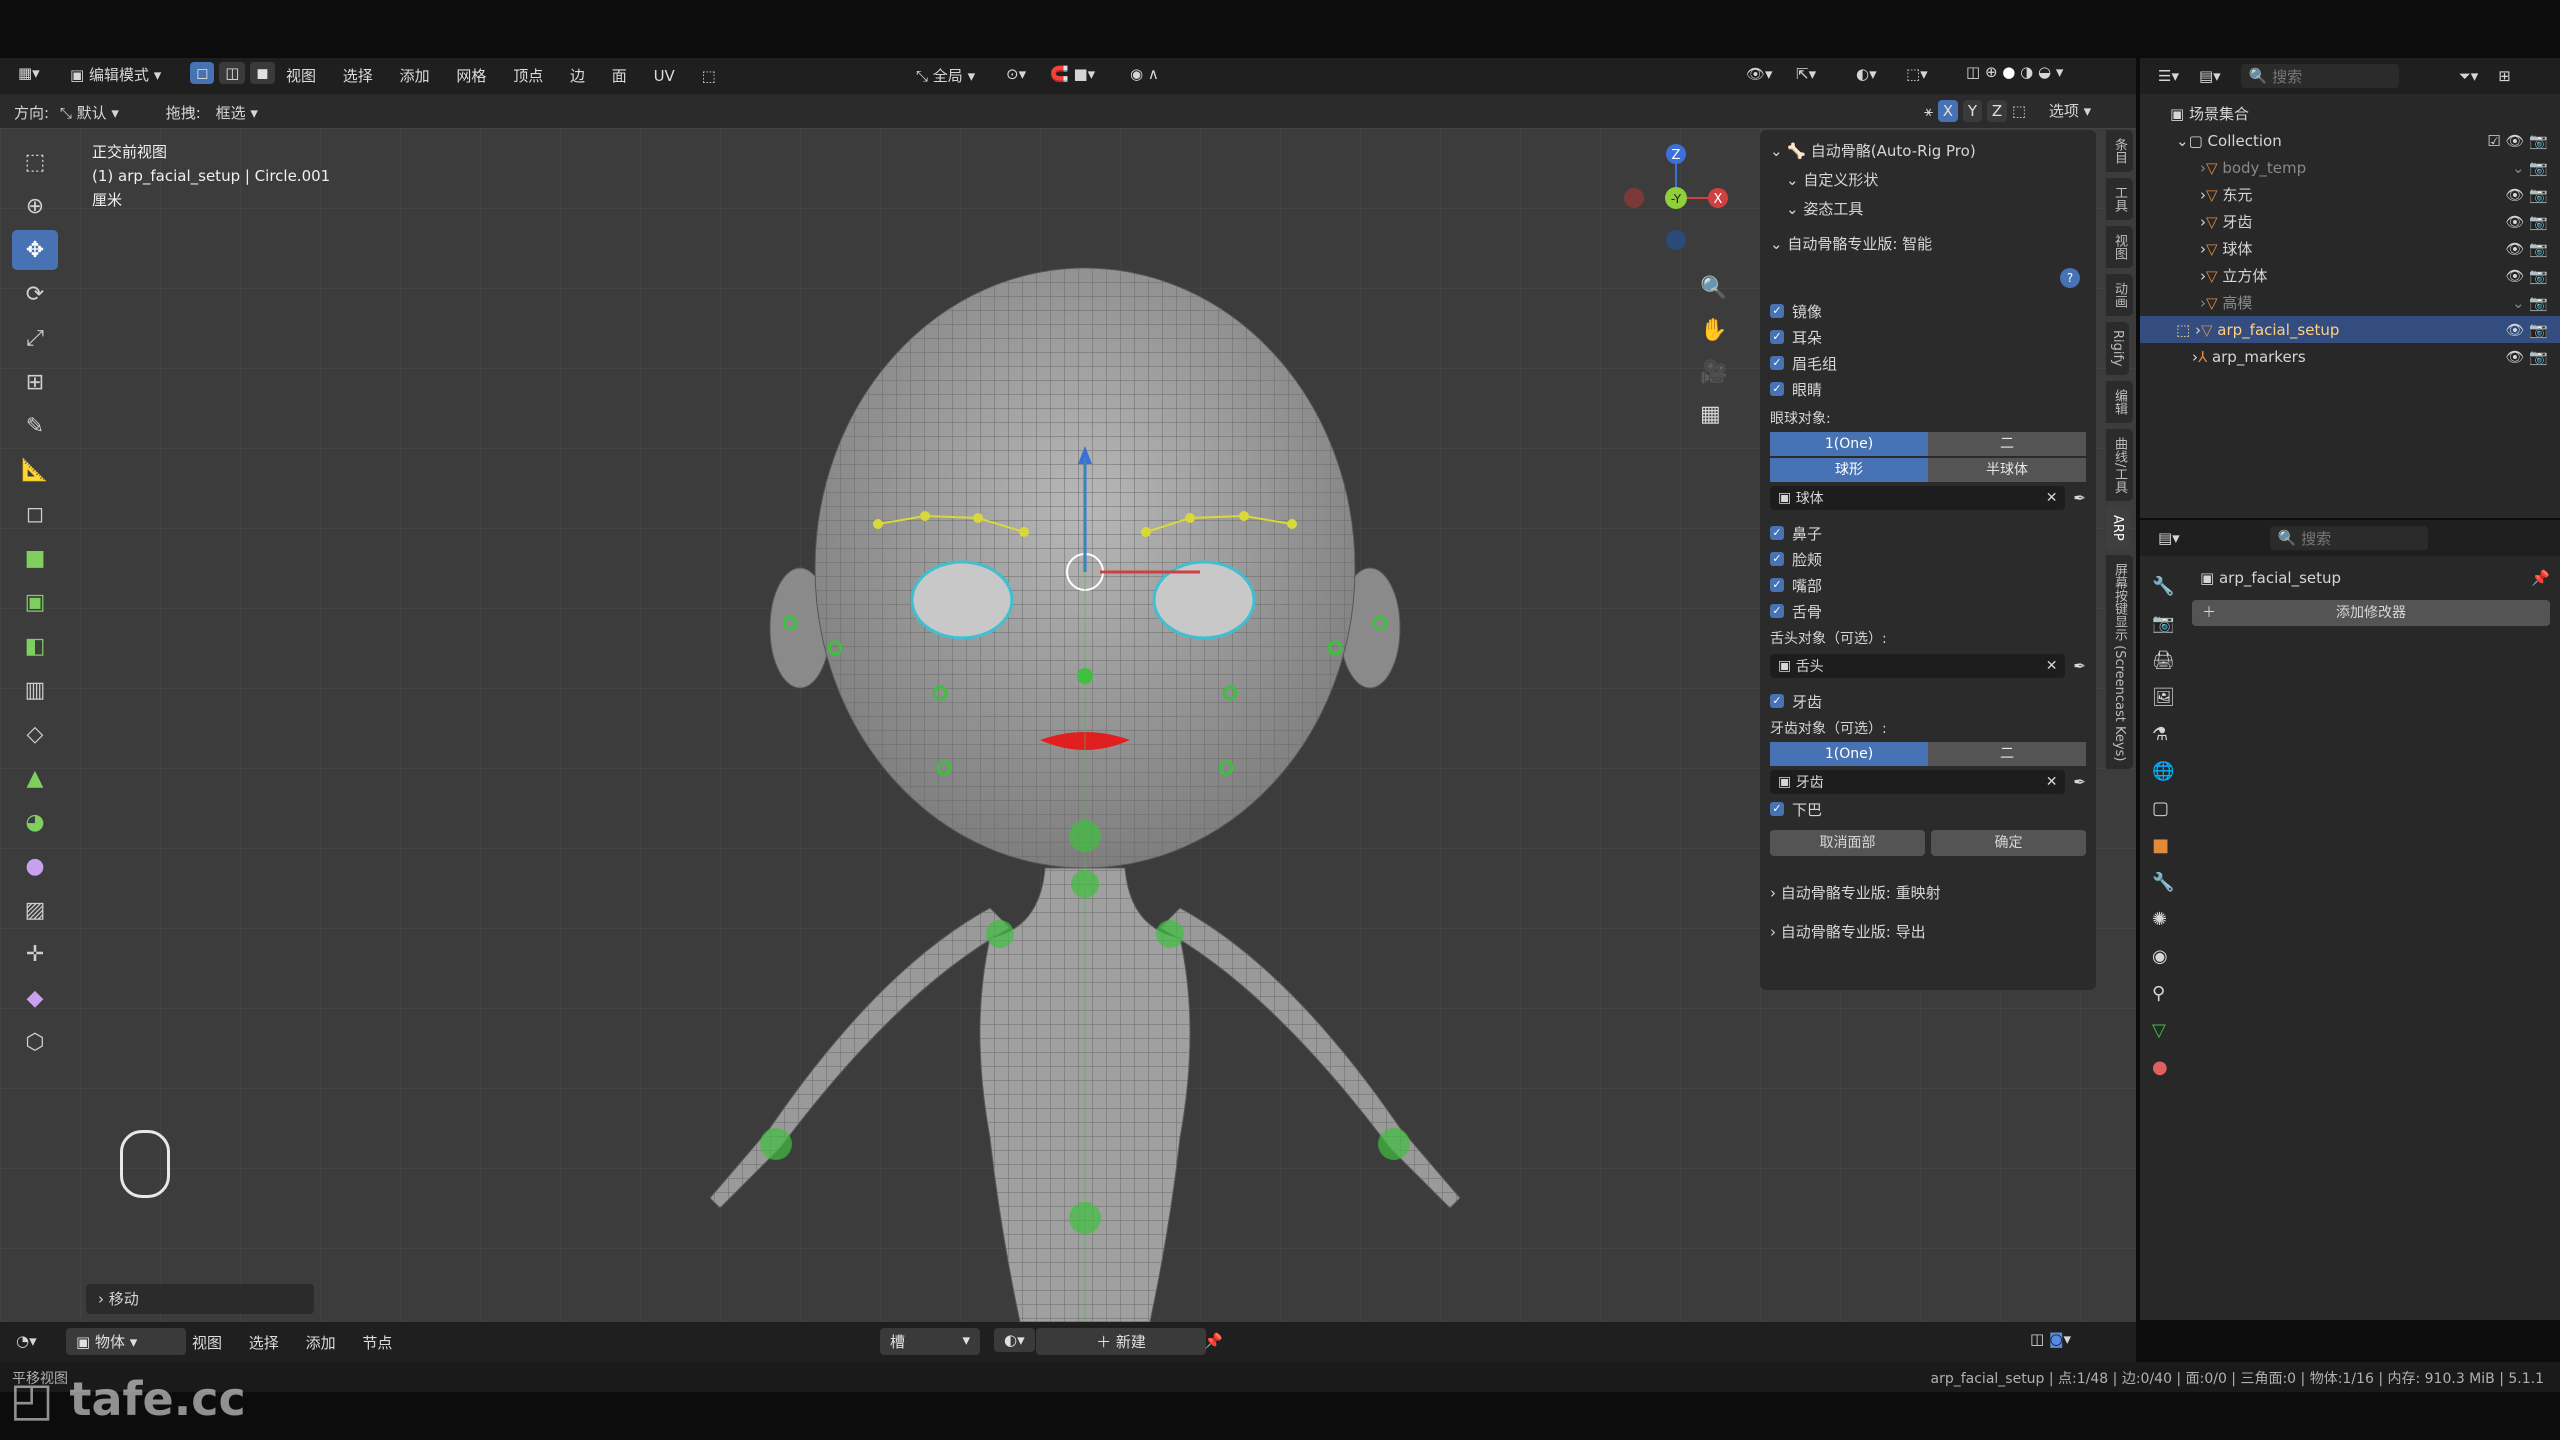 Image resolution: width=2560 pixels, height=1440 pixels. What do you see at coordinates (2530, 303) in the screenshot?
I see `visibility-icons: ⌄ 📷` at bounding box center [2530, 303].